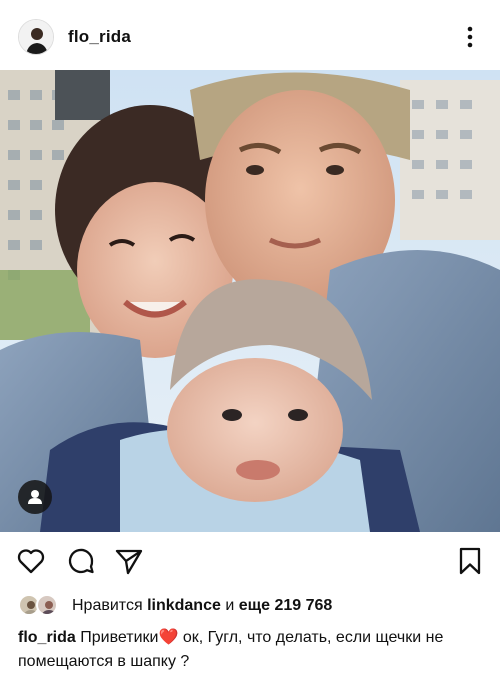  I want to click on heart-emoji: ❤️, so click(168, 637).